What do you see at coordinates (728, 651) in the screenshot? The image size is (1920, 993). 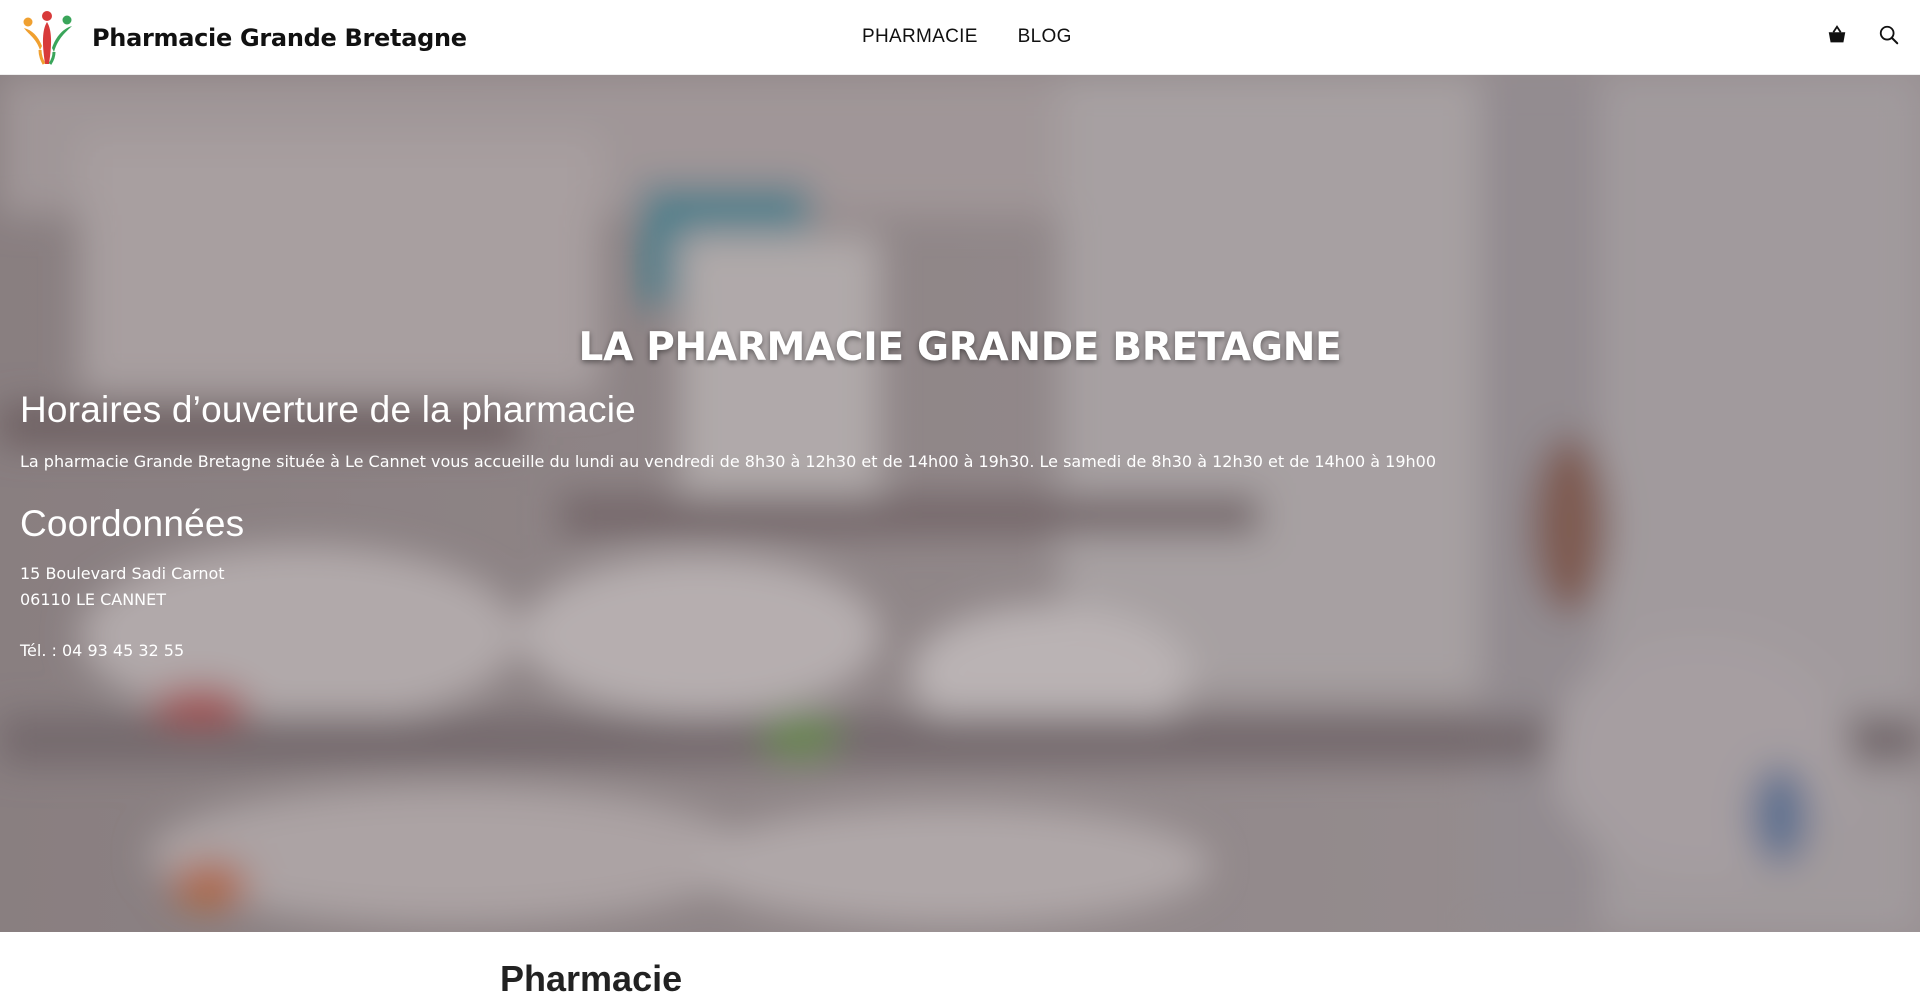 I see `phone-number: Tél. : 04 93 45 32 55` at bounding box center [728, 651].